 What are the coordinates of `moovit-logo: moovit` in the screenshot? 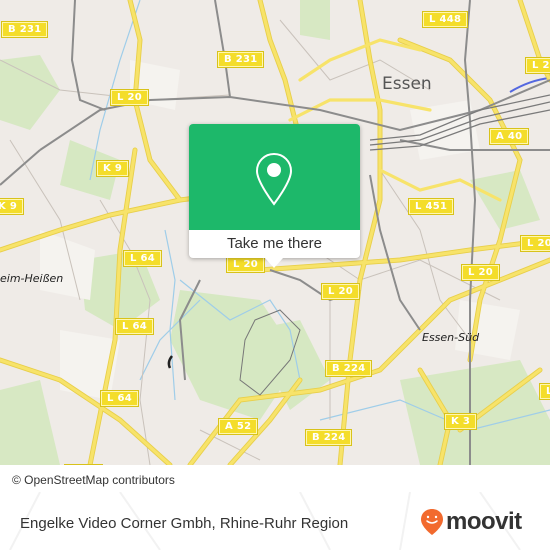 It's located at (471, 522).